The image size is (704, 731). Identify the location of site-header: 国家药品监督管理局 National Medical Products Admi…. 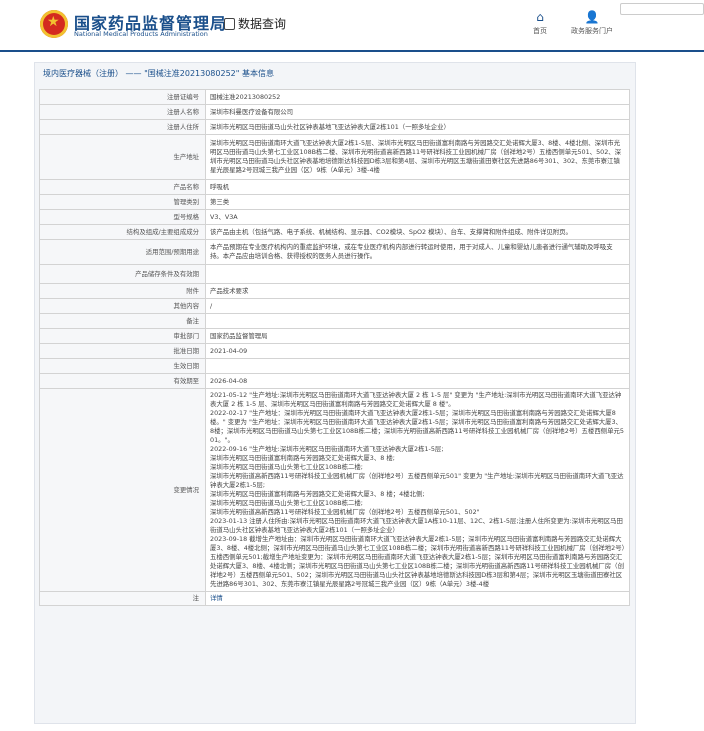
(352, 26).